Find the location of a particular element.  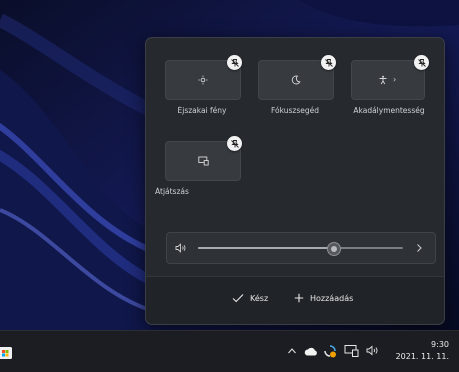

brightness-icon is located at coordinates (203, 80).